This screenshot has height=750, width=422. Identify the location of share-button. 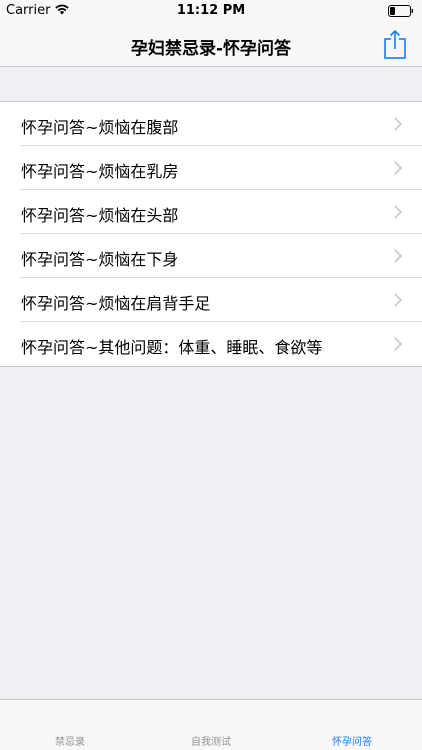
(395, 44).